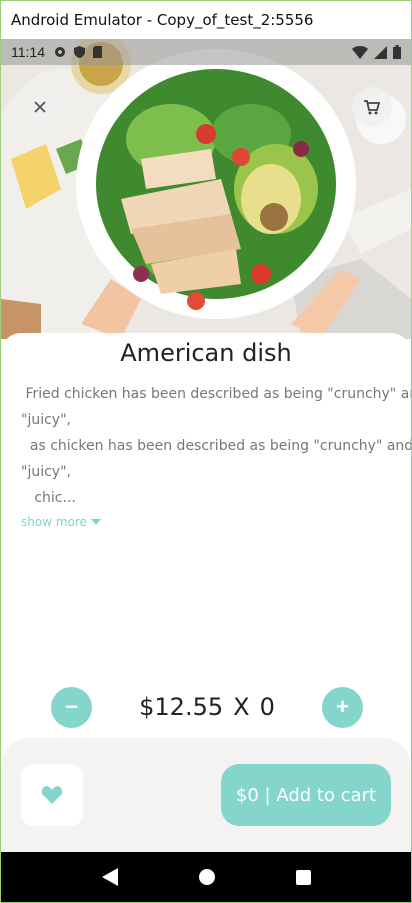 The width and height of the screenshot is (412, 903). Describe the element at coordinates (306, 795) in the screenshot. I see `add-to-cart-button: $0 | Add to cart` at that location.